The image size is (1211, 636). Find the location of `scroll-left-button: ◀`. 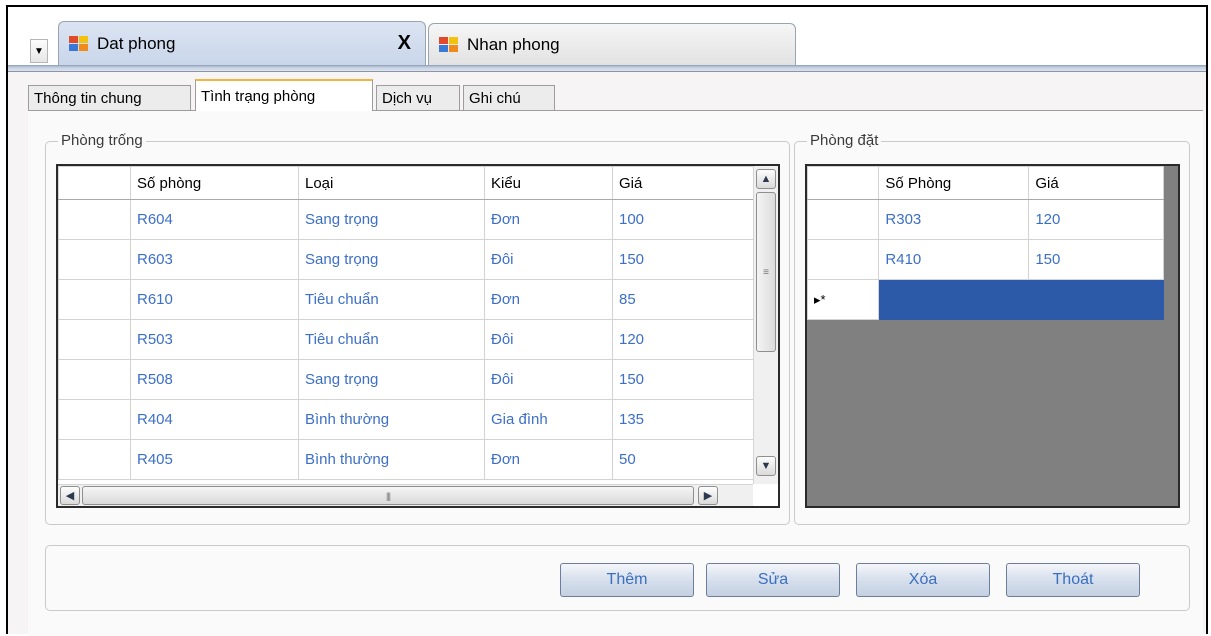

scroll-left-button: ◀ is located at coordinates (70, 495).